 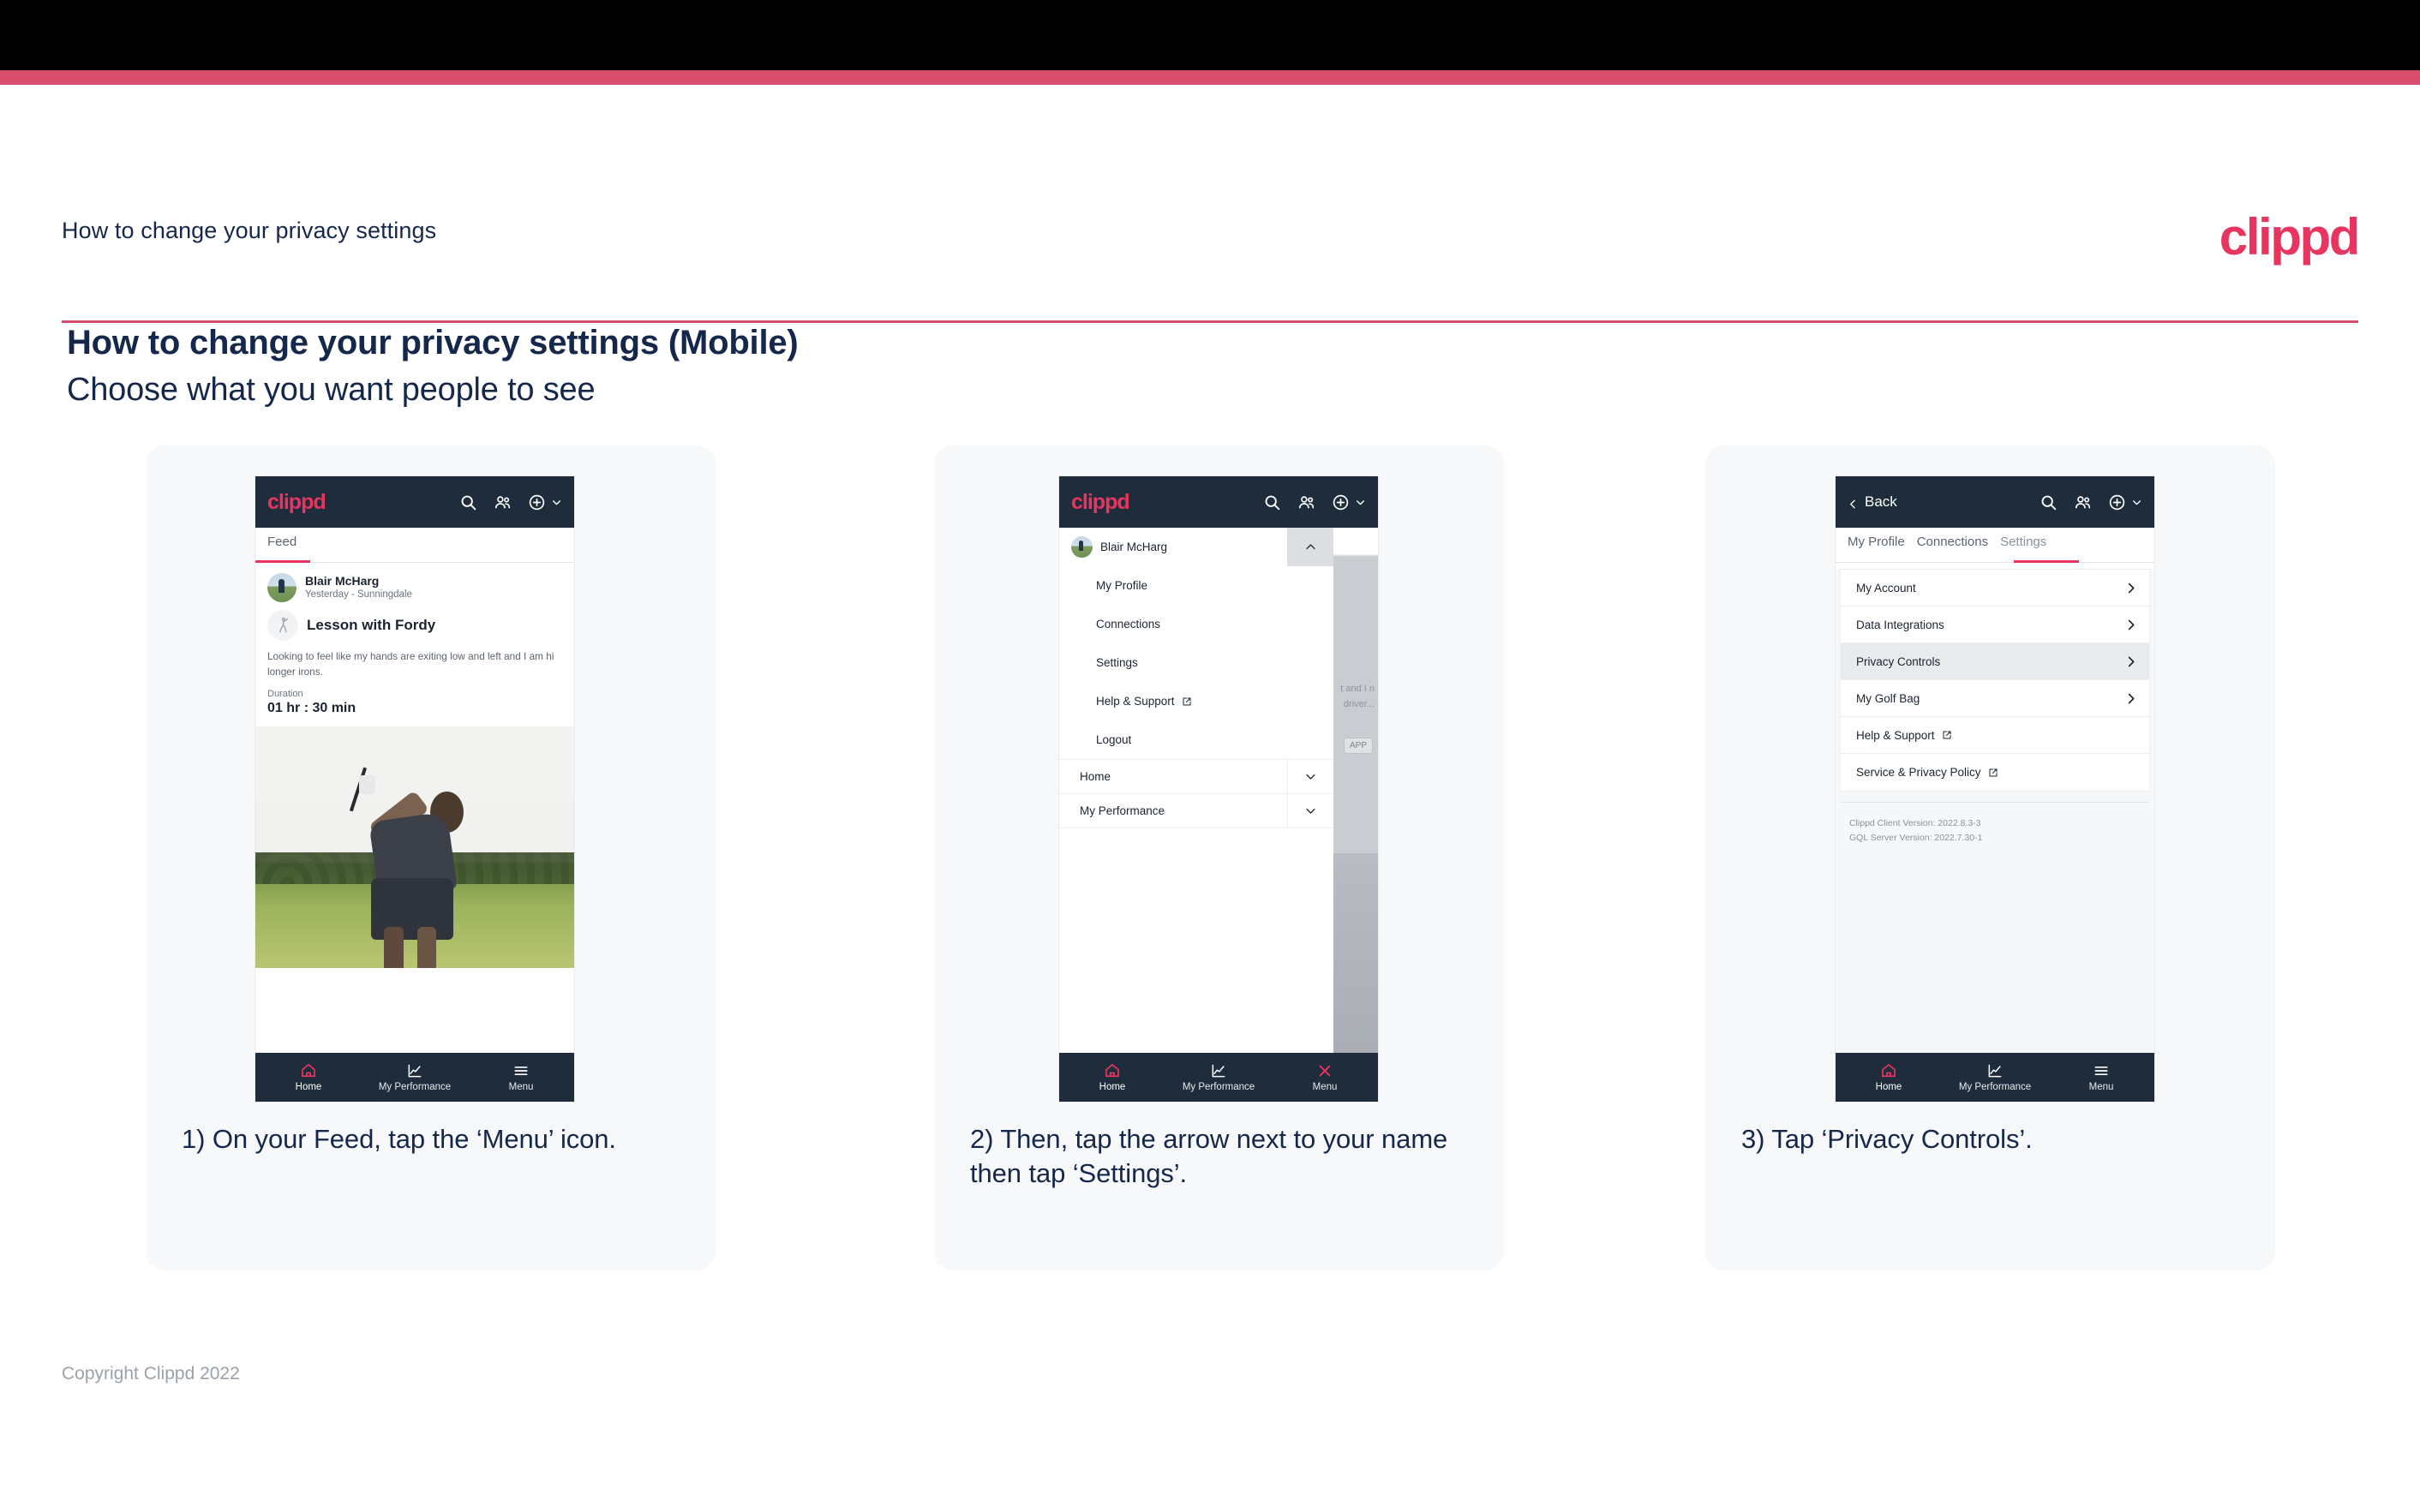 What do you see at coordinates (2029, 539) in the screenshot?
I see `tab-settings: Settings` at bounding box center [2029, 539].